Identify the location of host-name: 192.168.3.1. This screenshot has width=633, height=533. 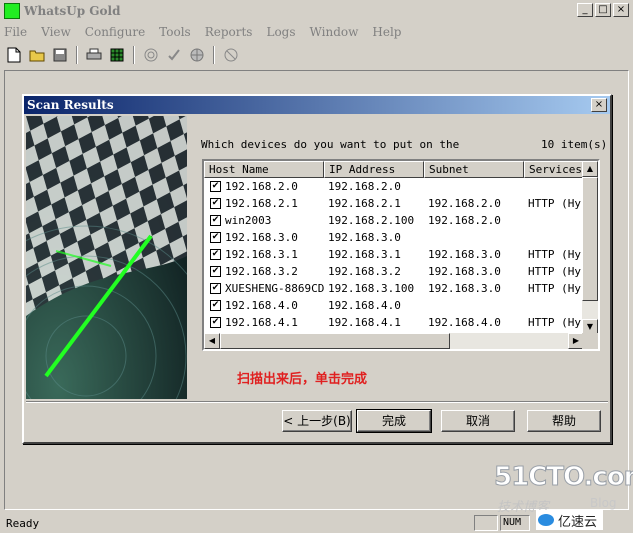
(261, 254).